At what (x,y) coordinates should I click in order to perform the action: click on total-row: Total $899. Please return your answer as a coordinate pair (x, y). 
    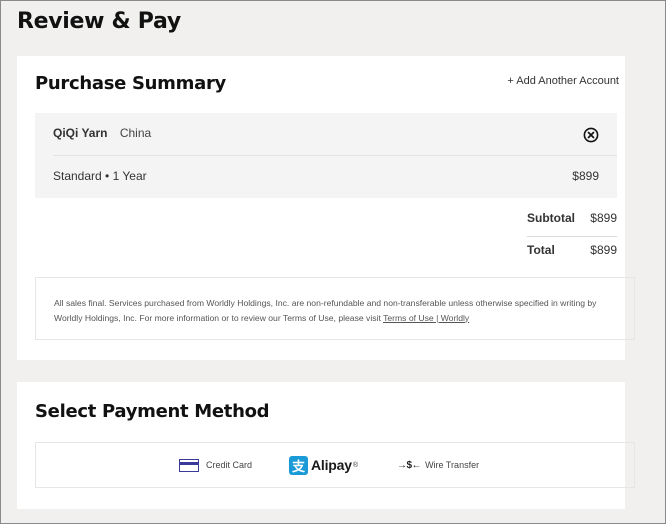
    Looking at the image, I should click on (572, 254).